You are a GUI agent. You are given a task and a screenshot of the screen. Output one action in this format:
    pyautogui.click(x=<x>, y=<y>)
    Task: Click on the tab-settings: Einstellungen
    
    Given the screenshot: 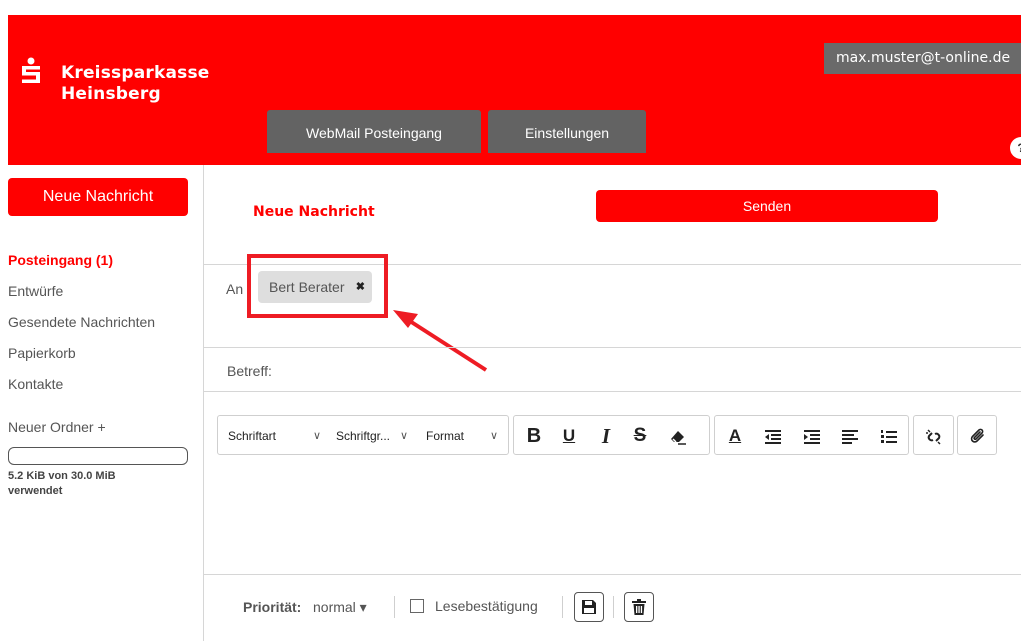 What is the action you would take?
    pyautogui.click(x=567, y=131)
    